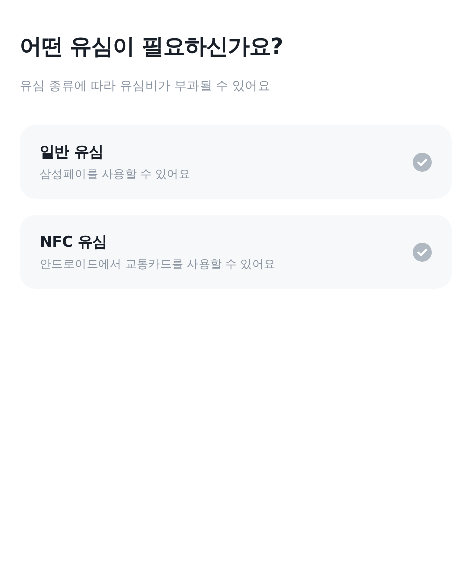 This screenshot has height=578, width=470. What do you see at coordinates (74, 242) in the screenshot?
I see `option-name: NFC 유심` at bounding box center [74, 242].